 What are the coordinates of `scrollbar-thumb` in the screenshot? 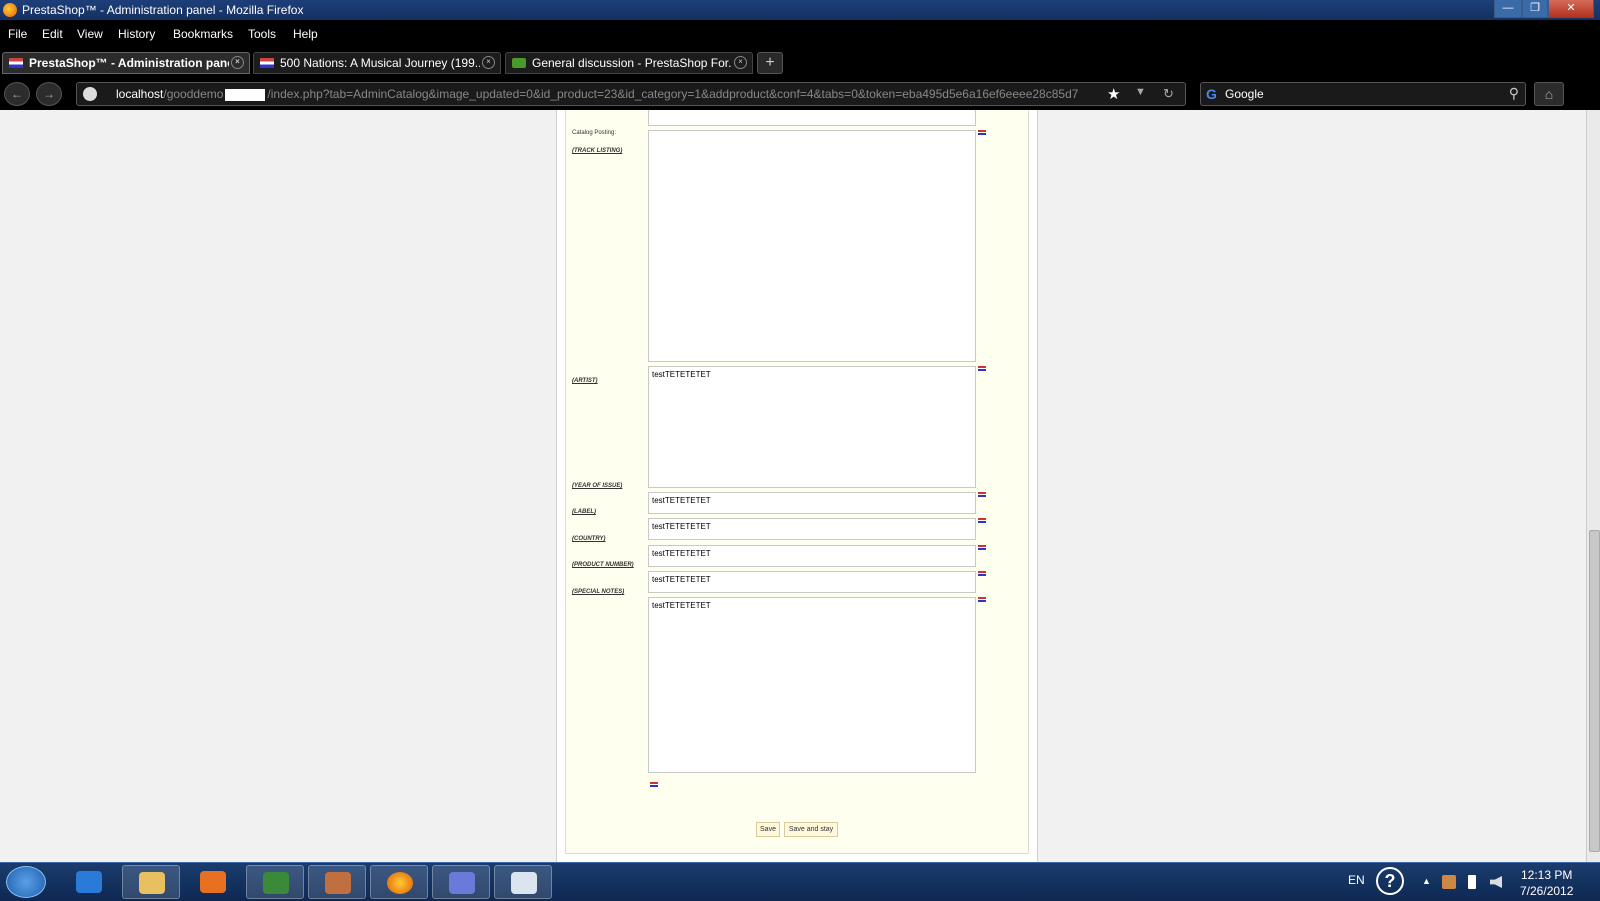 It's located at (1594, 691).